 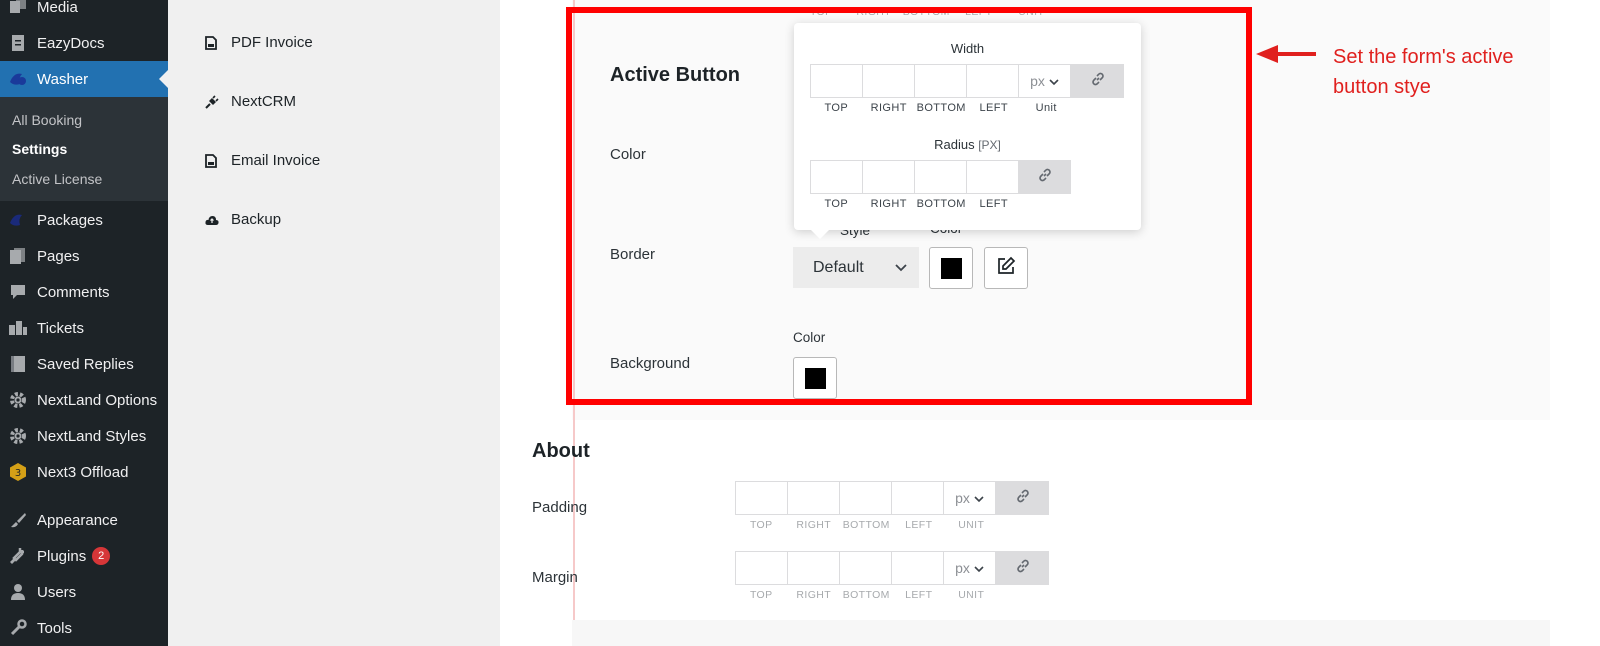 I want to click on annotation-arrow-icon, so click(x=1286, y=54).